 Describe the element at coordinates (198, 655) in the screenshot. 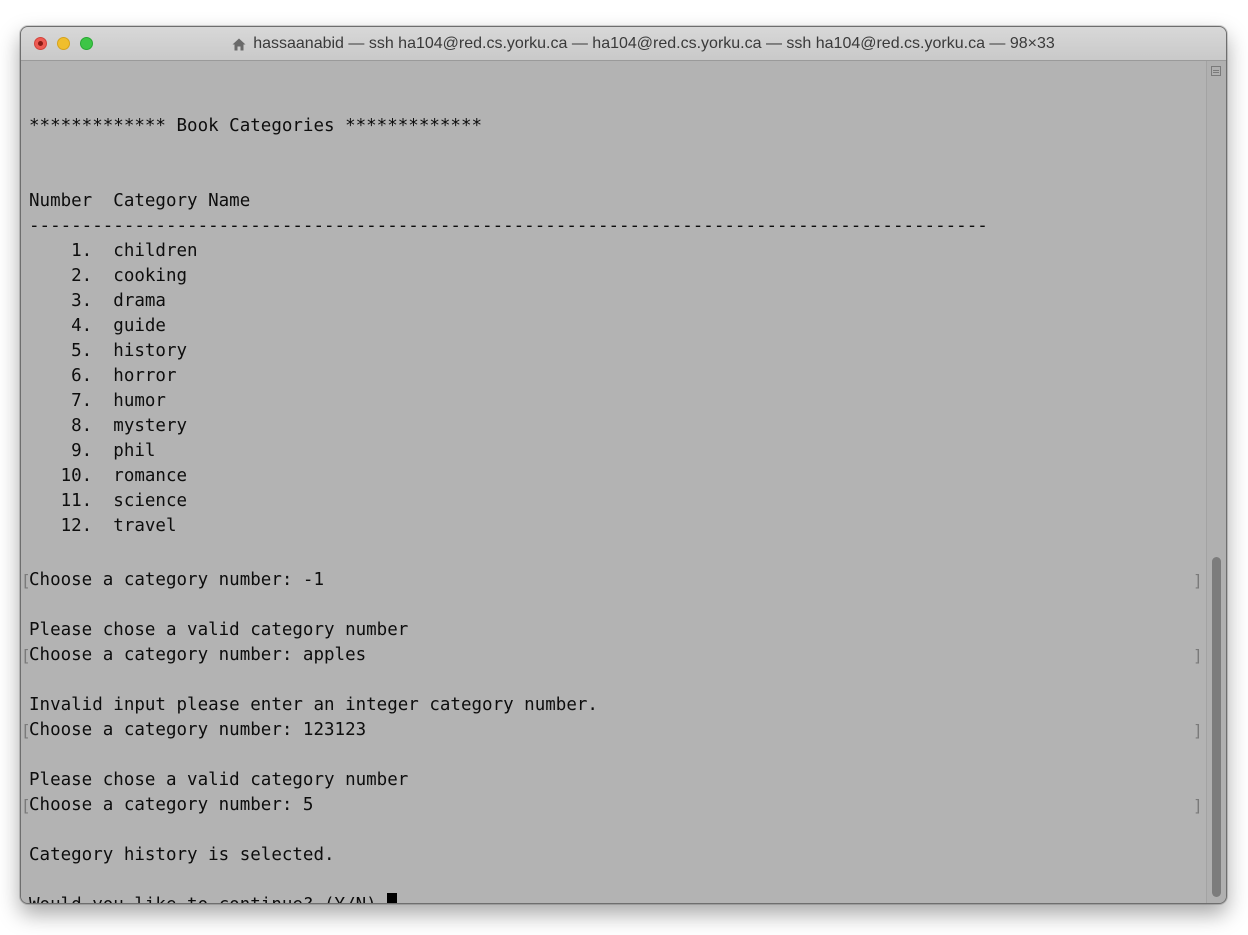

I see `prompt-line: Choose a category number: apples` at that location.